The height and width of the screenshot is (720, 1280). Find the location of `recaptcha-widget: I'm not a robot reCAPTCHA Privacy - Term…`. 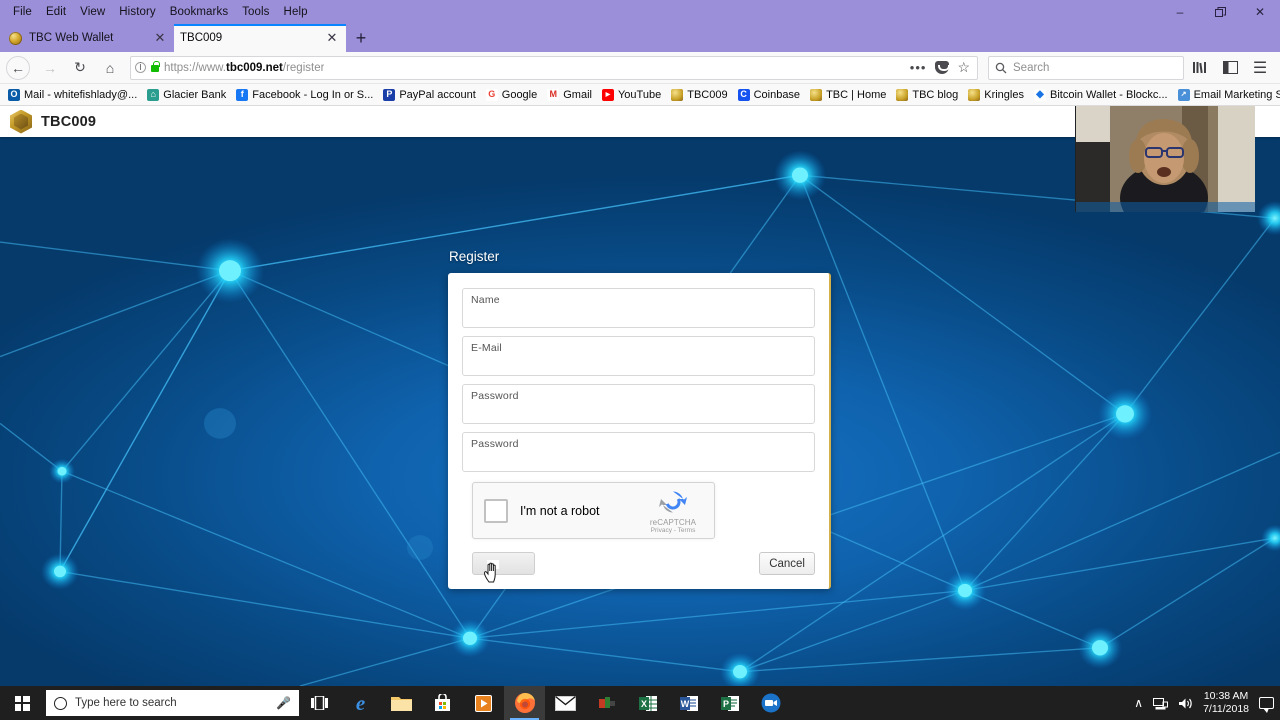

recaptcha-widget: I'm not a robot reCAPTCHA Privacy - Term… is located at coordinates (593, 510).